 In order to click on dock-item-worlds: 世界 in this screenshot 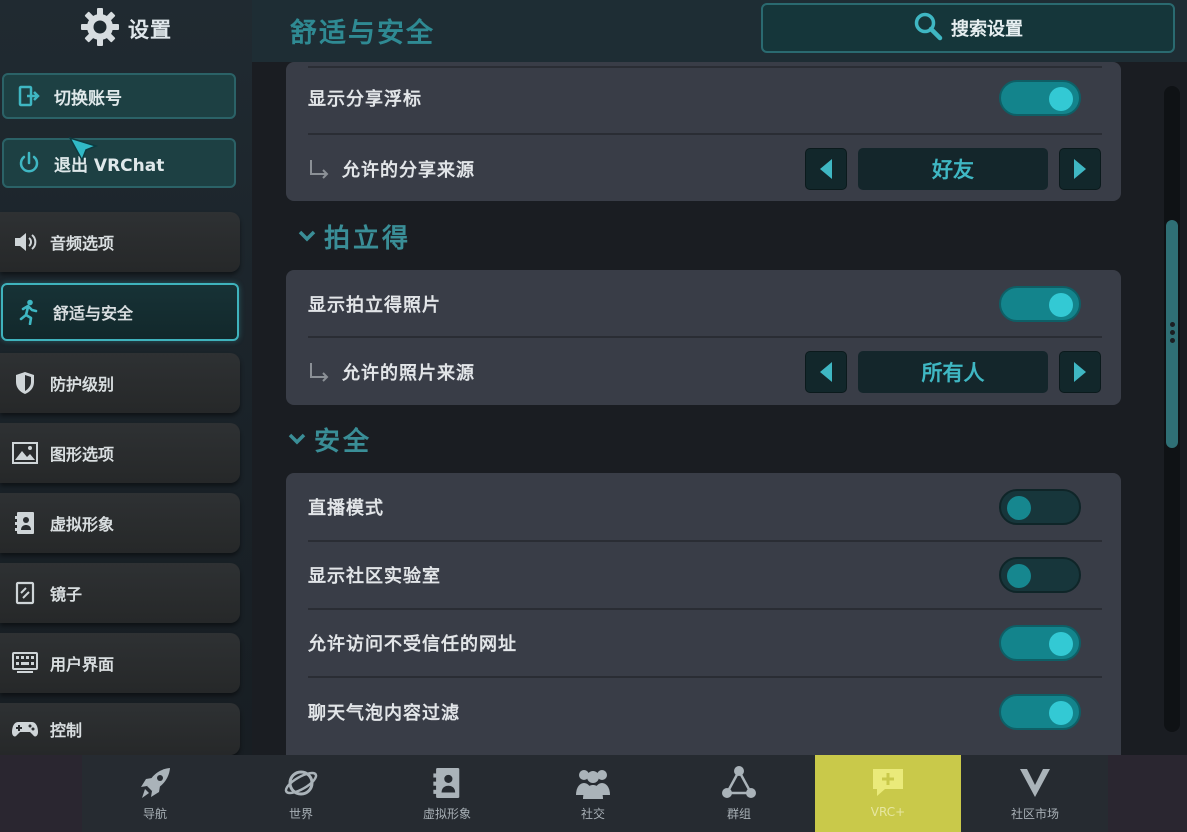, I will do `click(301, 793)`.